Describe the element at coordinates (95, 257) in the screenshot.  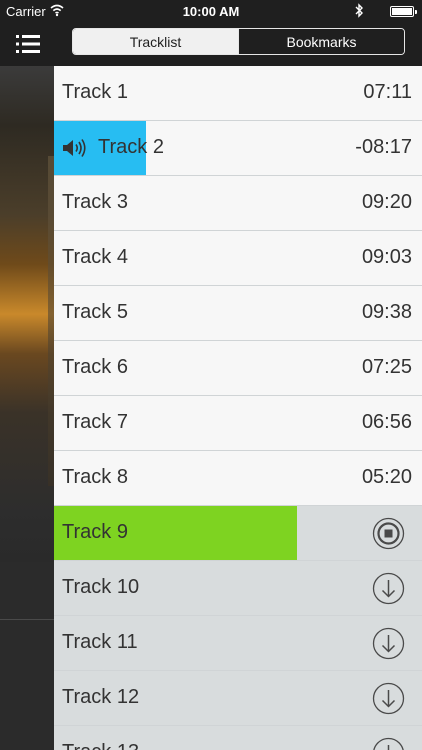
I see `track-title: Track 4` at that location.